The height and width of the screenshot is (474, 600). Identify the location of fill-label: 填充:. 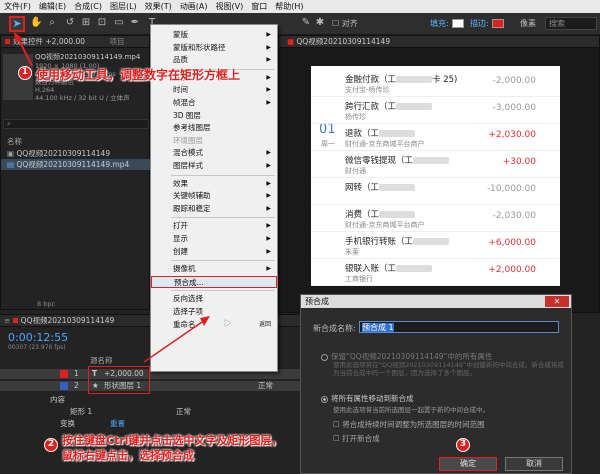
(439, 23).